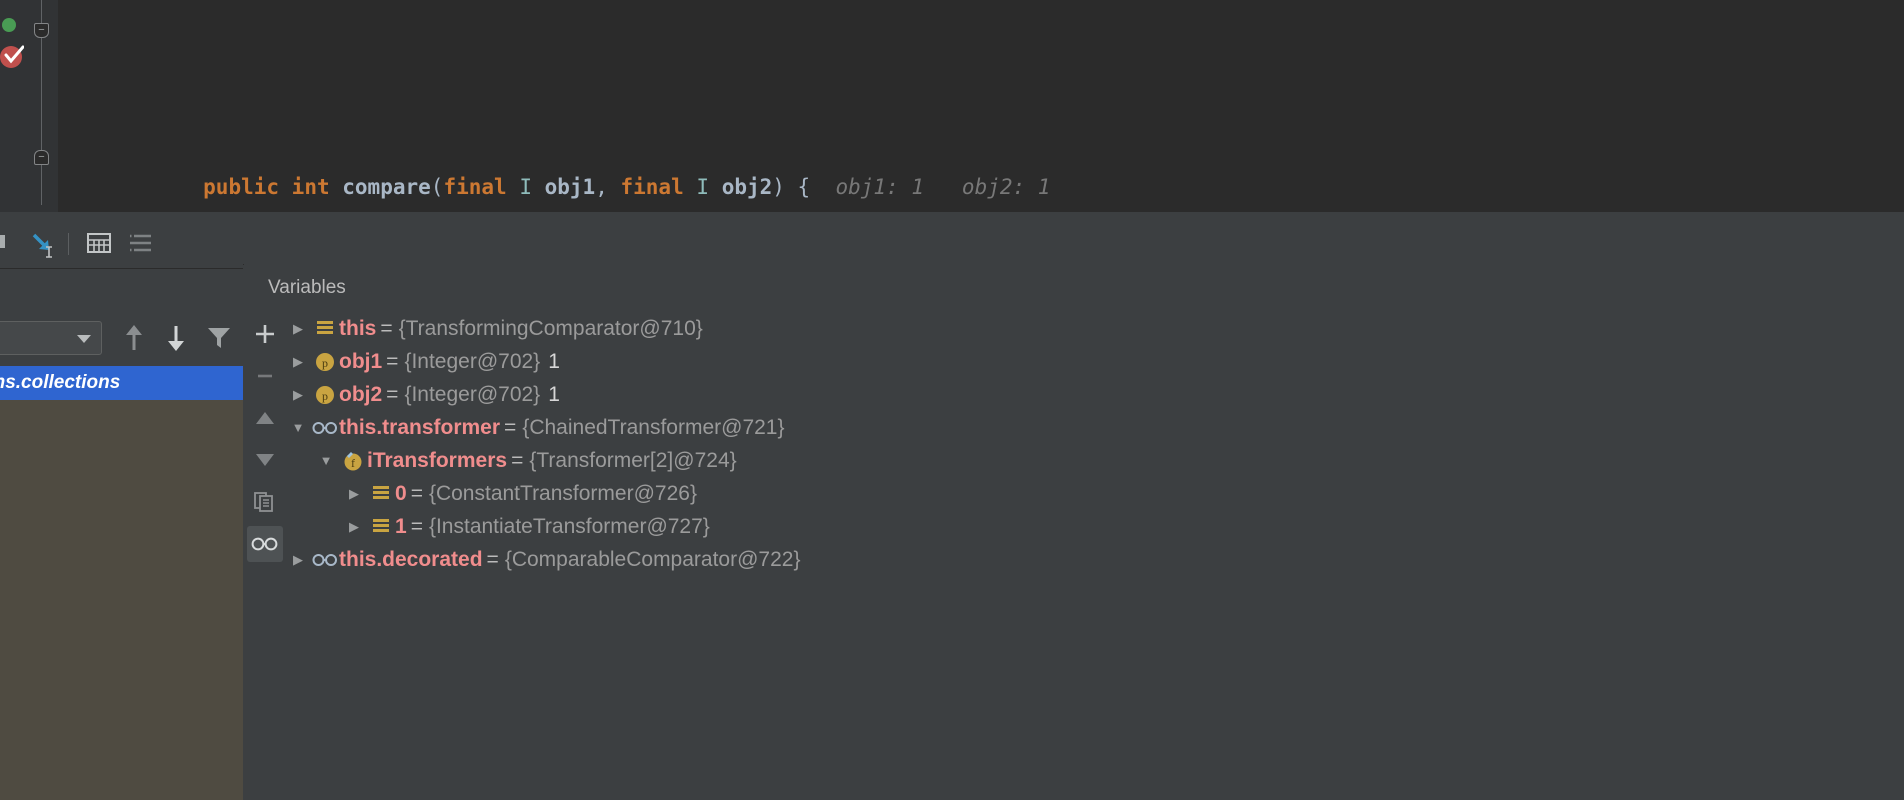  Describe the element at coordinates (653, 427) in the screenshot. I see `variable-value: {ChainedTransformer@721}` at that location.